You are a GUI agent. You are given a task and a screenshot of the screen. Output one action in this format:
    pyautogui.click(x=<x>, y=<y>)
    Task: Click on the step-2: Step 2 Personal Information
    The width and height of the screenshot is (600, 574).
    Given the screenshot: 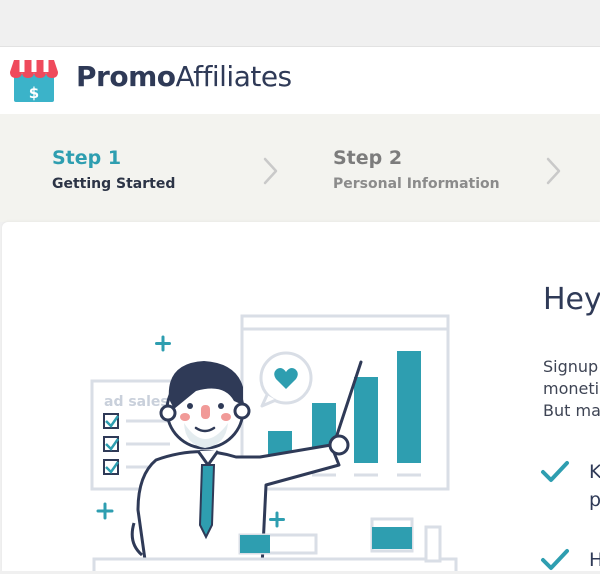 What is the action you would take?
    pyautogui.click(x=416, y=169)
    